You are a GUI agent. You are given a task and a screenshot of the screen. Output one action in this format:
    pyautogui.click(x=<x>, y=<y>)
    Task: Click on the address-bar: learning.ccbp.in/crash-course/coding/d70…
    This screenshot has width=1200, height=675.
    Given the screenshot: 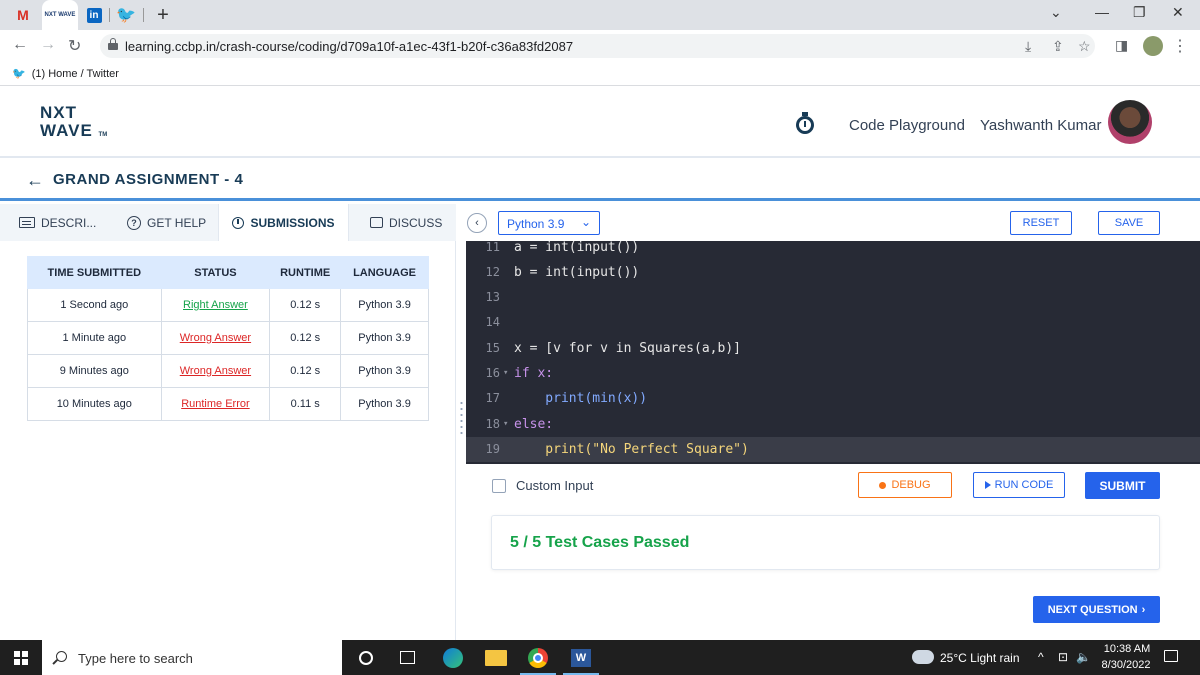 What is the action you would take?
    pyautogui.click(x=597, y=46)
    